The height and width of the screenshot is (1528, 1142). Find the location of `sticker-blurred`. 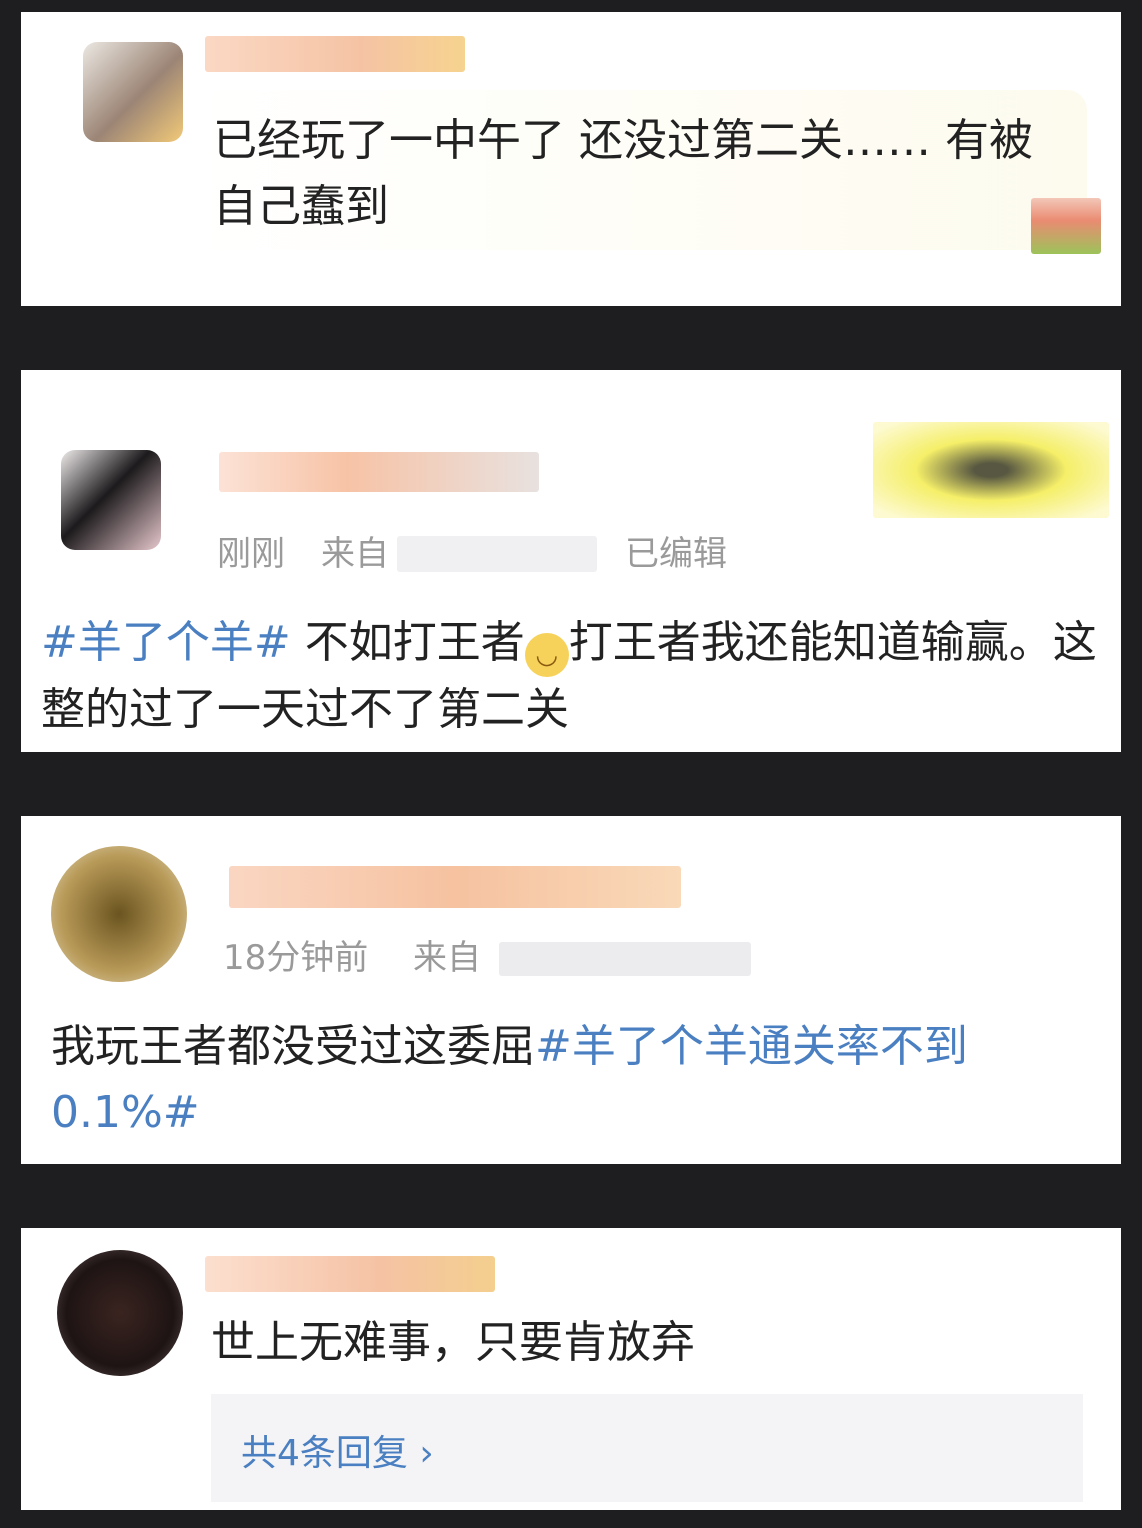

sticker-blurred is located at coordinates (1066, 226).